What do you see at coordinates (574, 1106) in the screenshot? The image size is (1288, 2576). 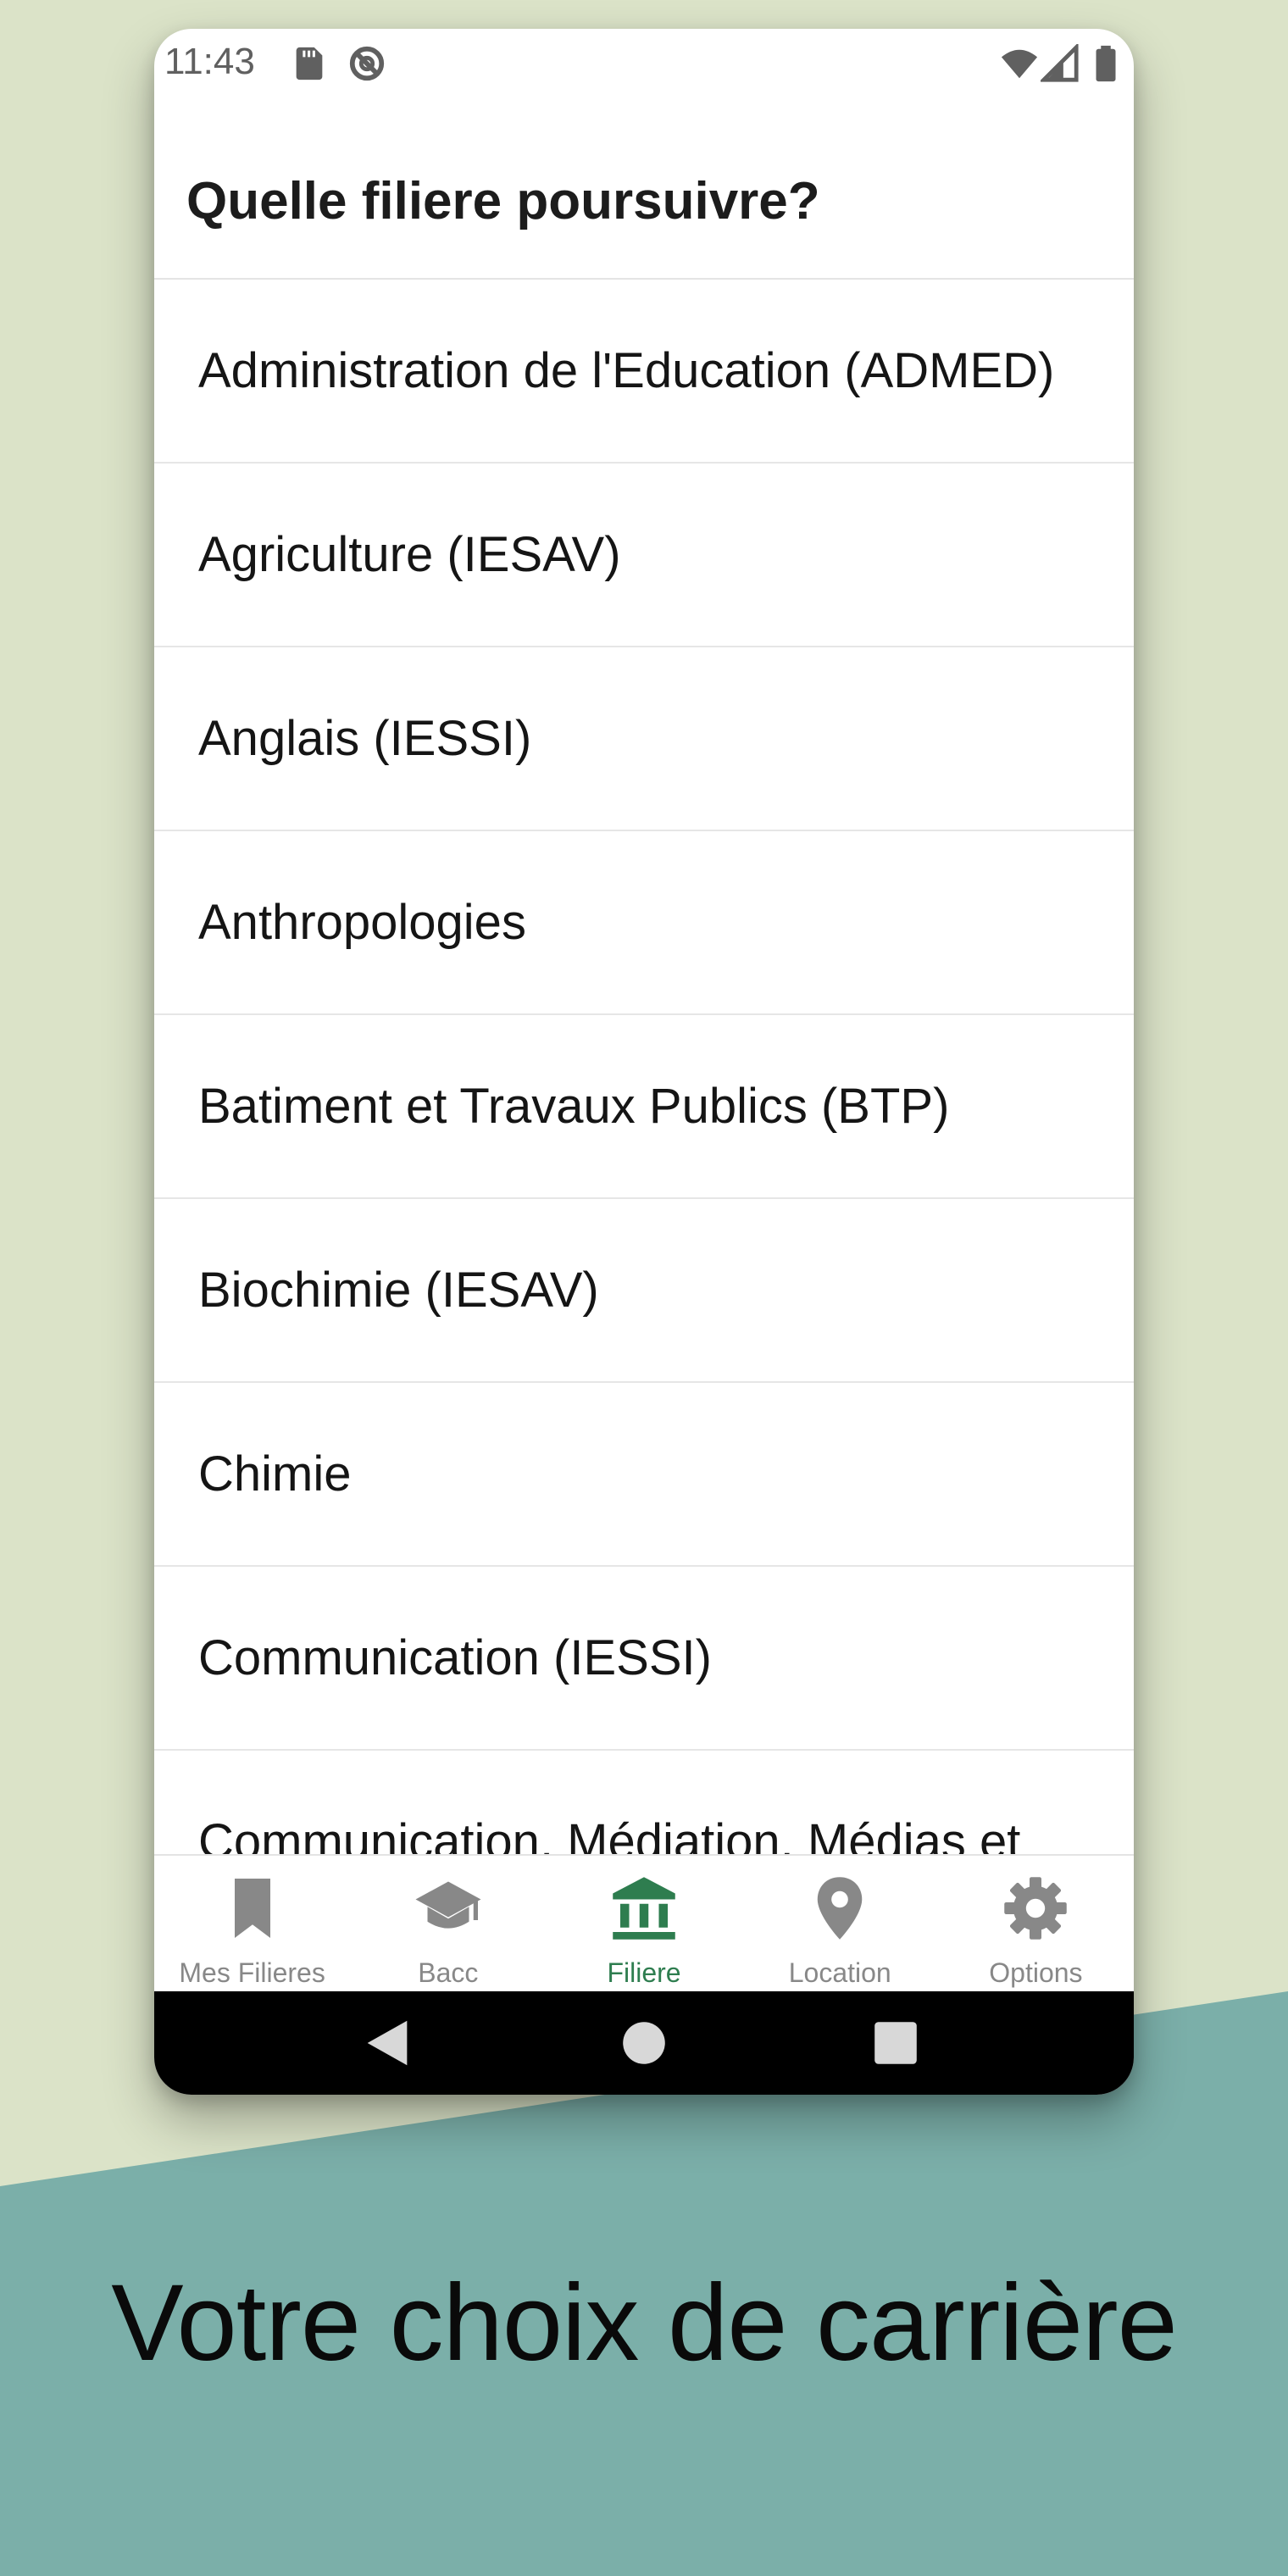 I see `list-item-label: Batiment et Travaux Publics (BTP)` at bounding box center [574, 1106].